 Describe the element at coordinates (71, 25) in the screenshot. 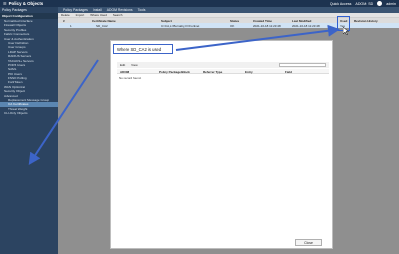

I see `row-index: 1` at that location.